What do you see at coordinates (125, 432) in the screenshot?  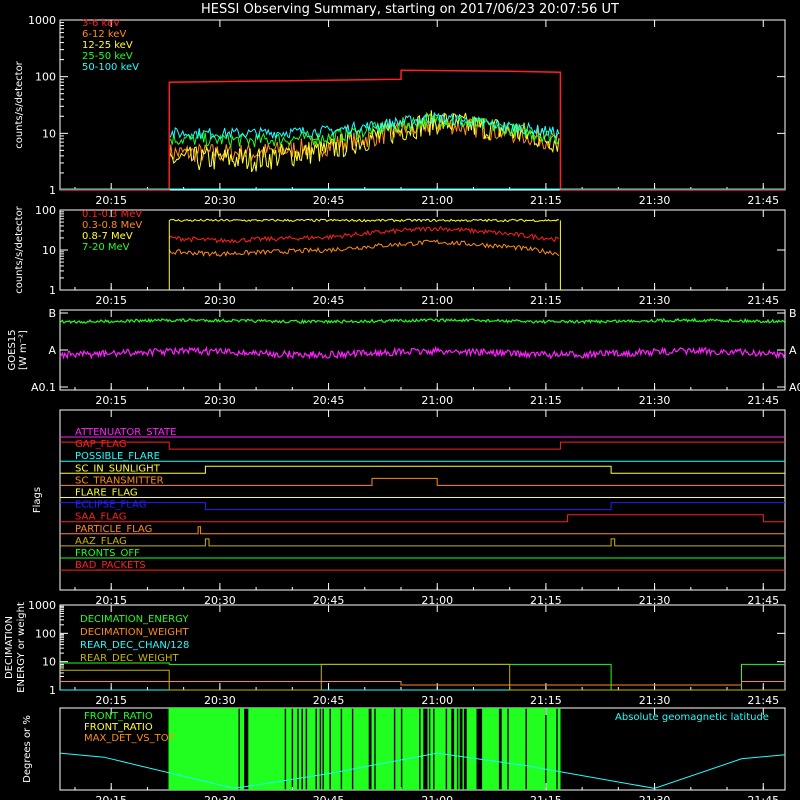 I see `flags-legend-entry: ATTENUATOR_STATE` at bounding box center [125, 432].